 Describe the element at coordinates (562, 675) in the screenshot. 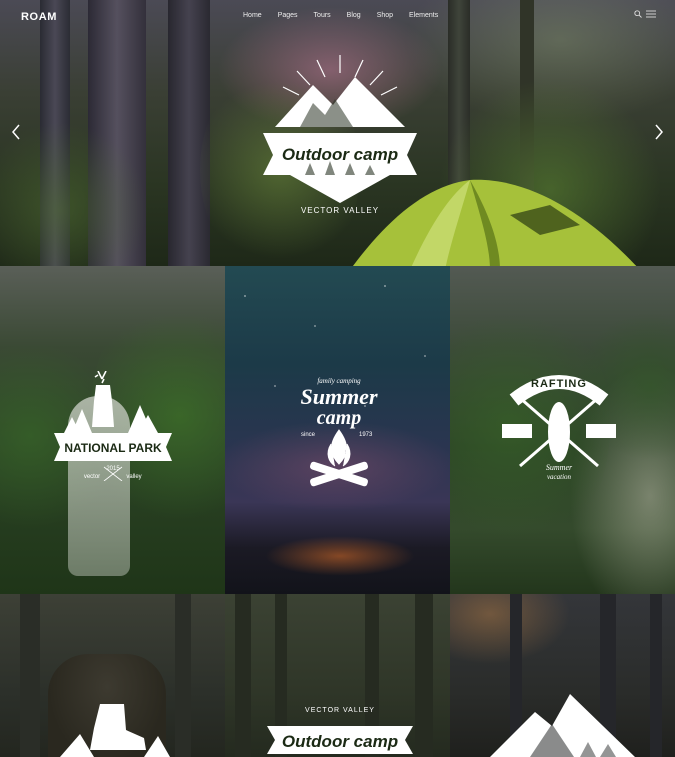

I see `gallery-tile-mountain` at that location.